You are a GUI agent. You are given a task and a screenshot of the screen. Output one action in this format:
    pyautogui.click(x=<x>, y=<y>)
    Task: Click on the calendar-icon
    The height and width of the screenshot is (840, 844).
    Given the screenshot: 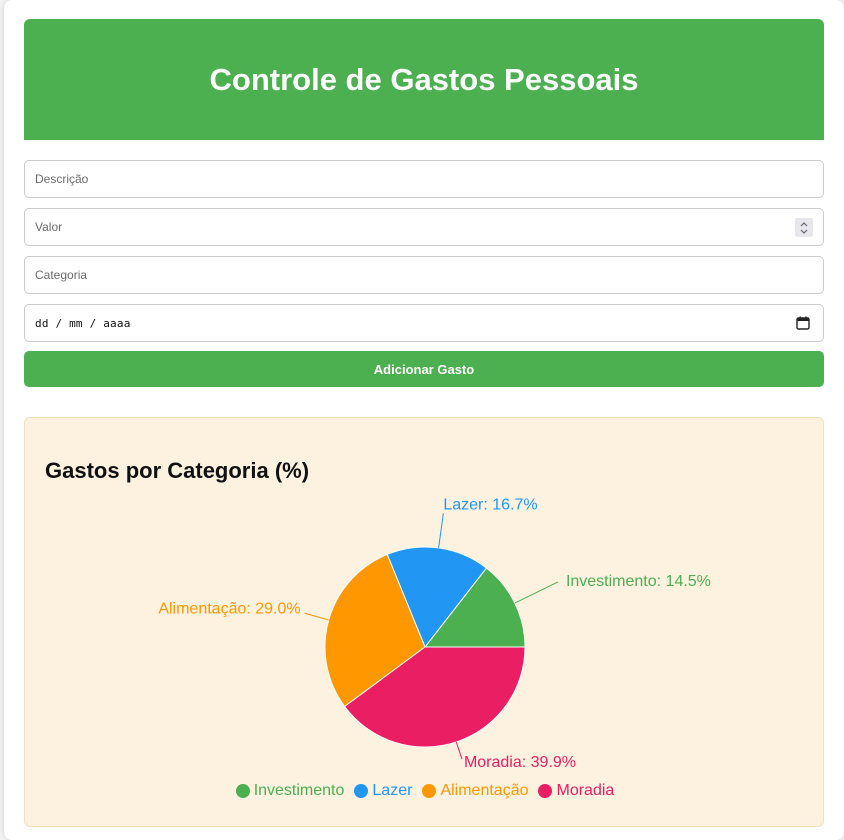 What is the action you would take?
    pyautogui.click(x=803, y=324)
    